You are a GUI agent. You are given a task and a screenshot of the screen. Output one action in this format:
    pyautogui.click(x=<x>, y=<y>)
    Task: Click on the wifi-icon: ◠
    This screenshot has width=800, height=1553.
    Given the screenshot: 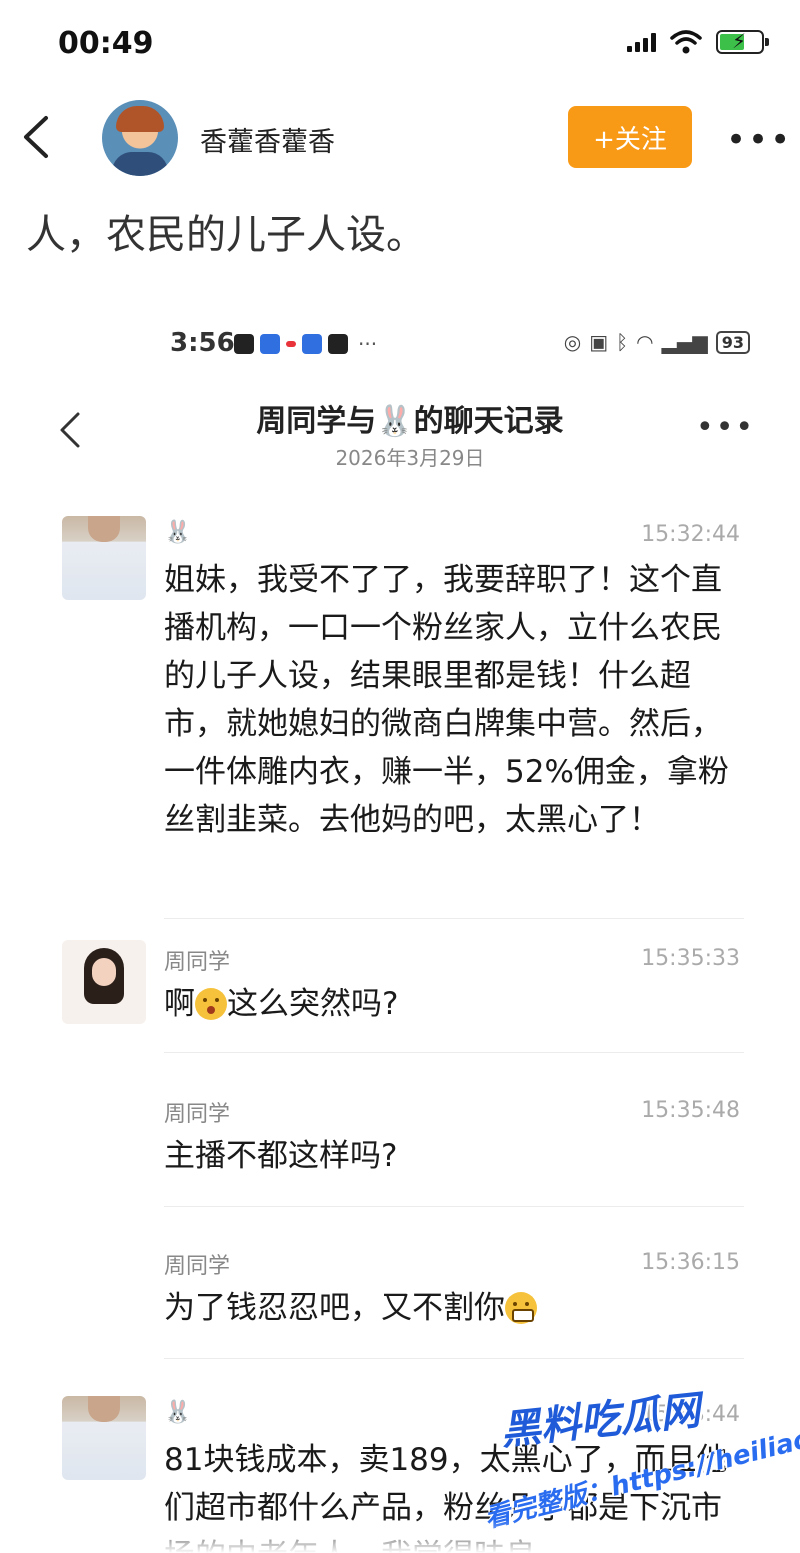 What is the action you would take?
    pyautogui.click(x=645, y=342)
    